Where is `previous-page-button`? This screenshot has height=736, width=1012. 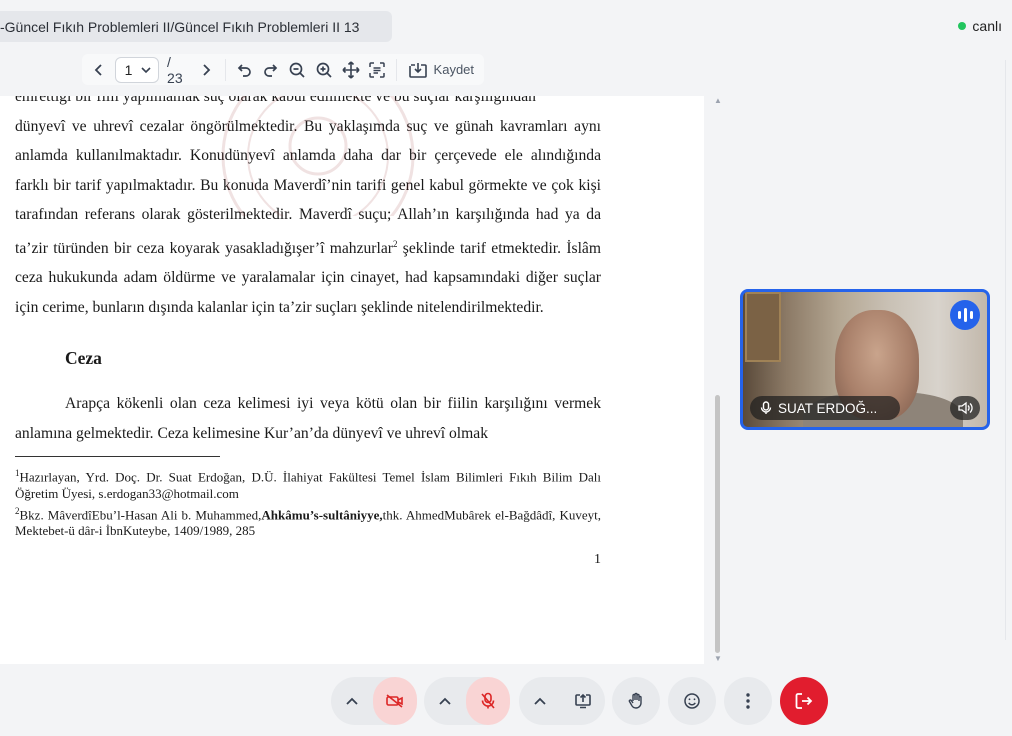
previous-page-button is located at coordinates (99, 70).